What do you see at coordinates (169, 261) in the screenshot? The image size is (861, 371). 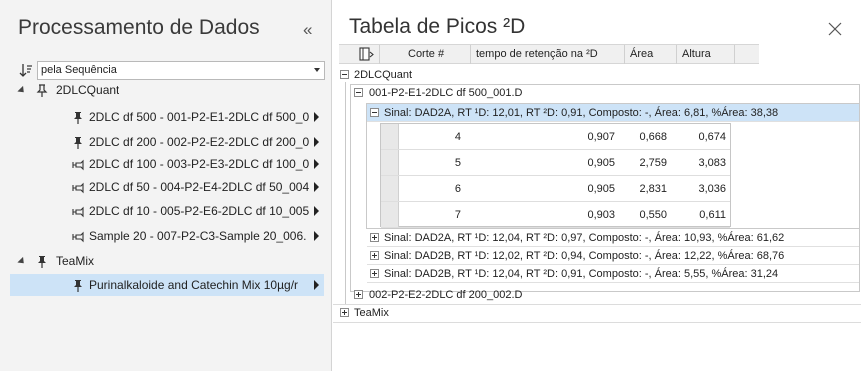 I see `tree-group-item: TeaMix` at bounding box center [169, 261].